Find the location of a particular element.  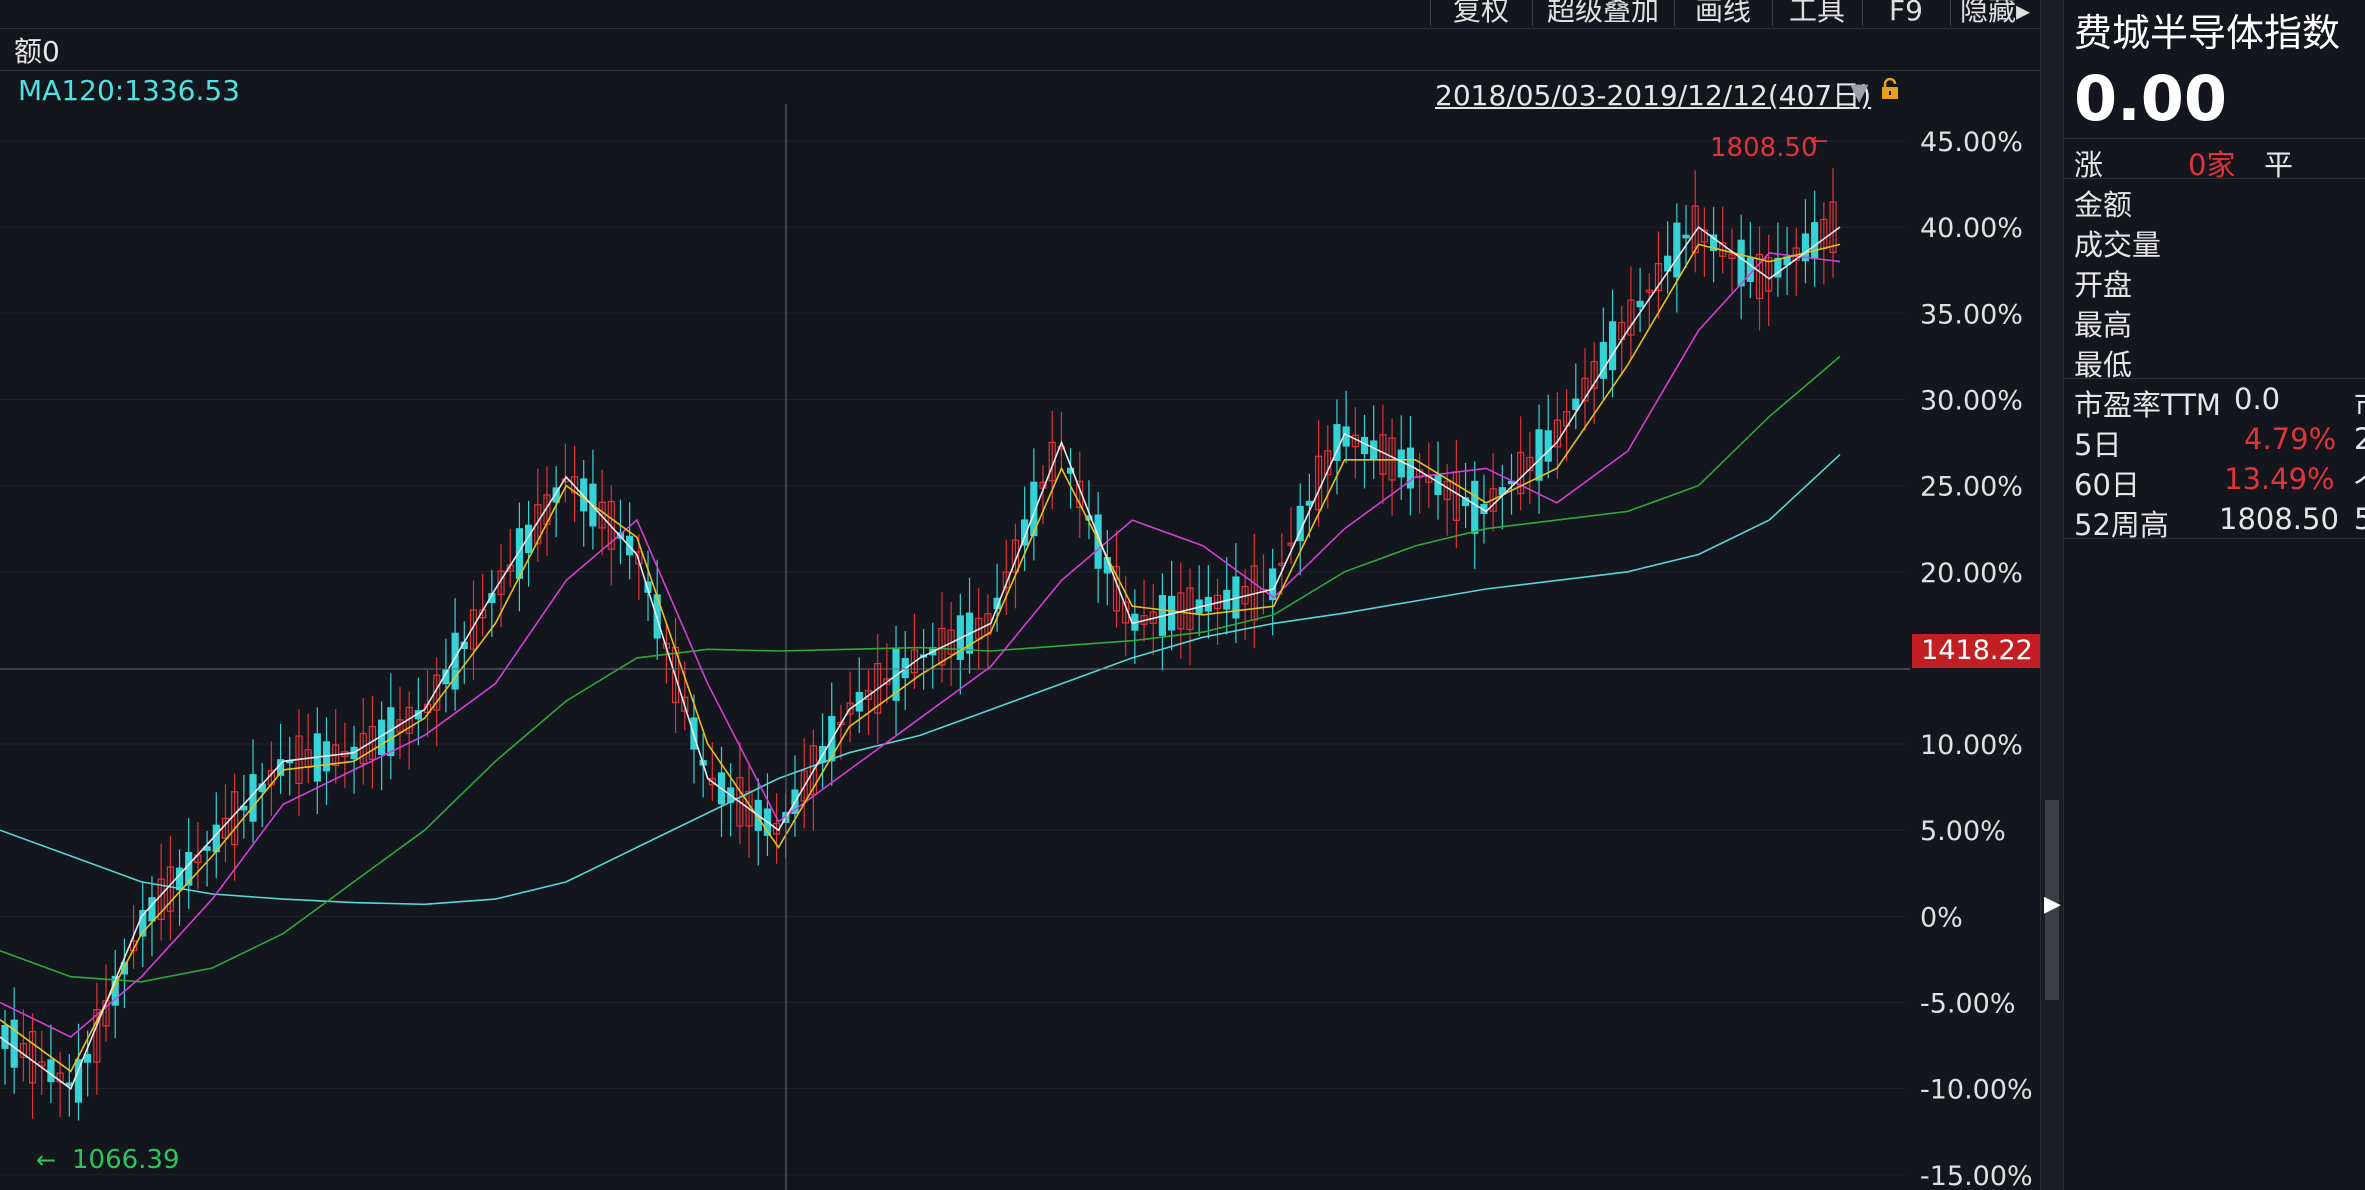

week52-high-value: 1808.50 is located at coordinates (2279, 519).